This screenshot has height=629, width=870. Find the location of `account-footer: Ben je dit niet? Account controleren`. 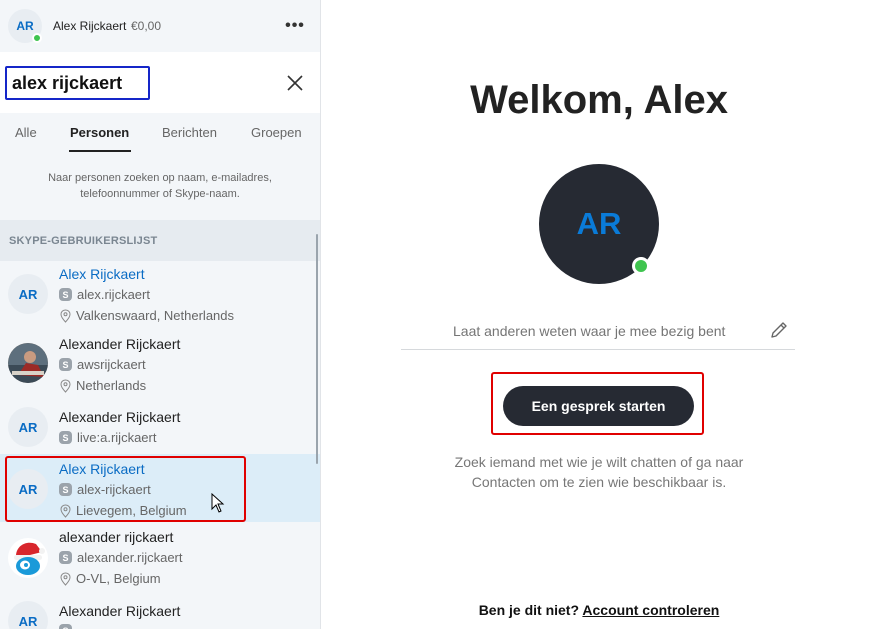

account-footer: Ben je dit niet? Account controleren is located at coordinates (595, 610).